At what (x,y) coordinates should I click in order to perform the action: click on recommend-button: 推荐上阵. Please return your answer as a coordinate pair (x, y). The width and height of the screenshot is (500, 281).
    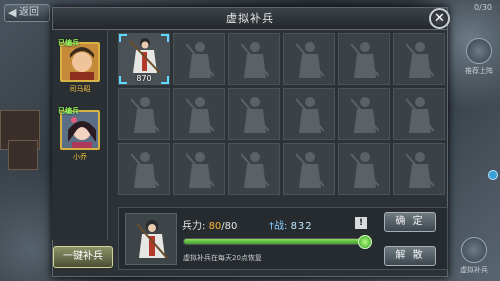
    Looking at the image, I should click on (479, 57).